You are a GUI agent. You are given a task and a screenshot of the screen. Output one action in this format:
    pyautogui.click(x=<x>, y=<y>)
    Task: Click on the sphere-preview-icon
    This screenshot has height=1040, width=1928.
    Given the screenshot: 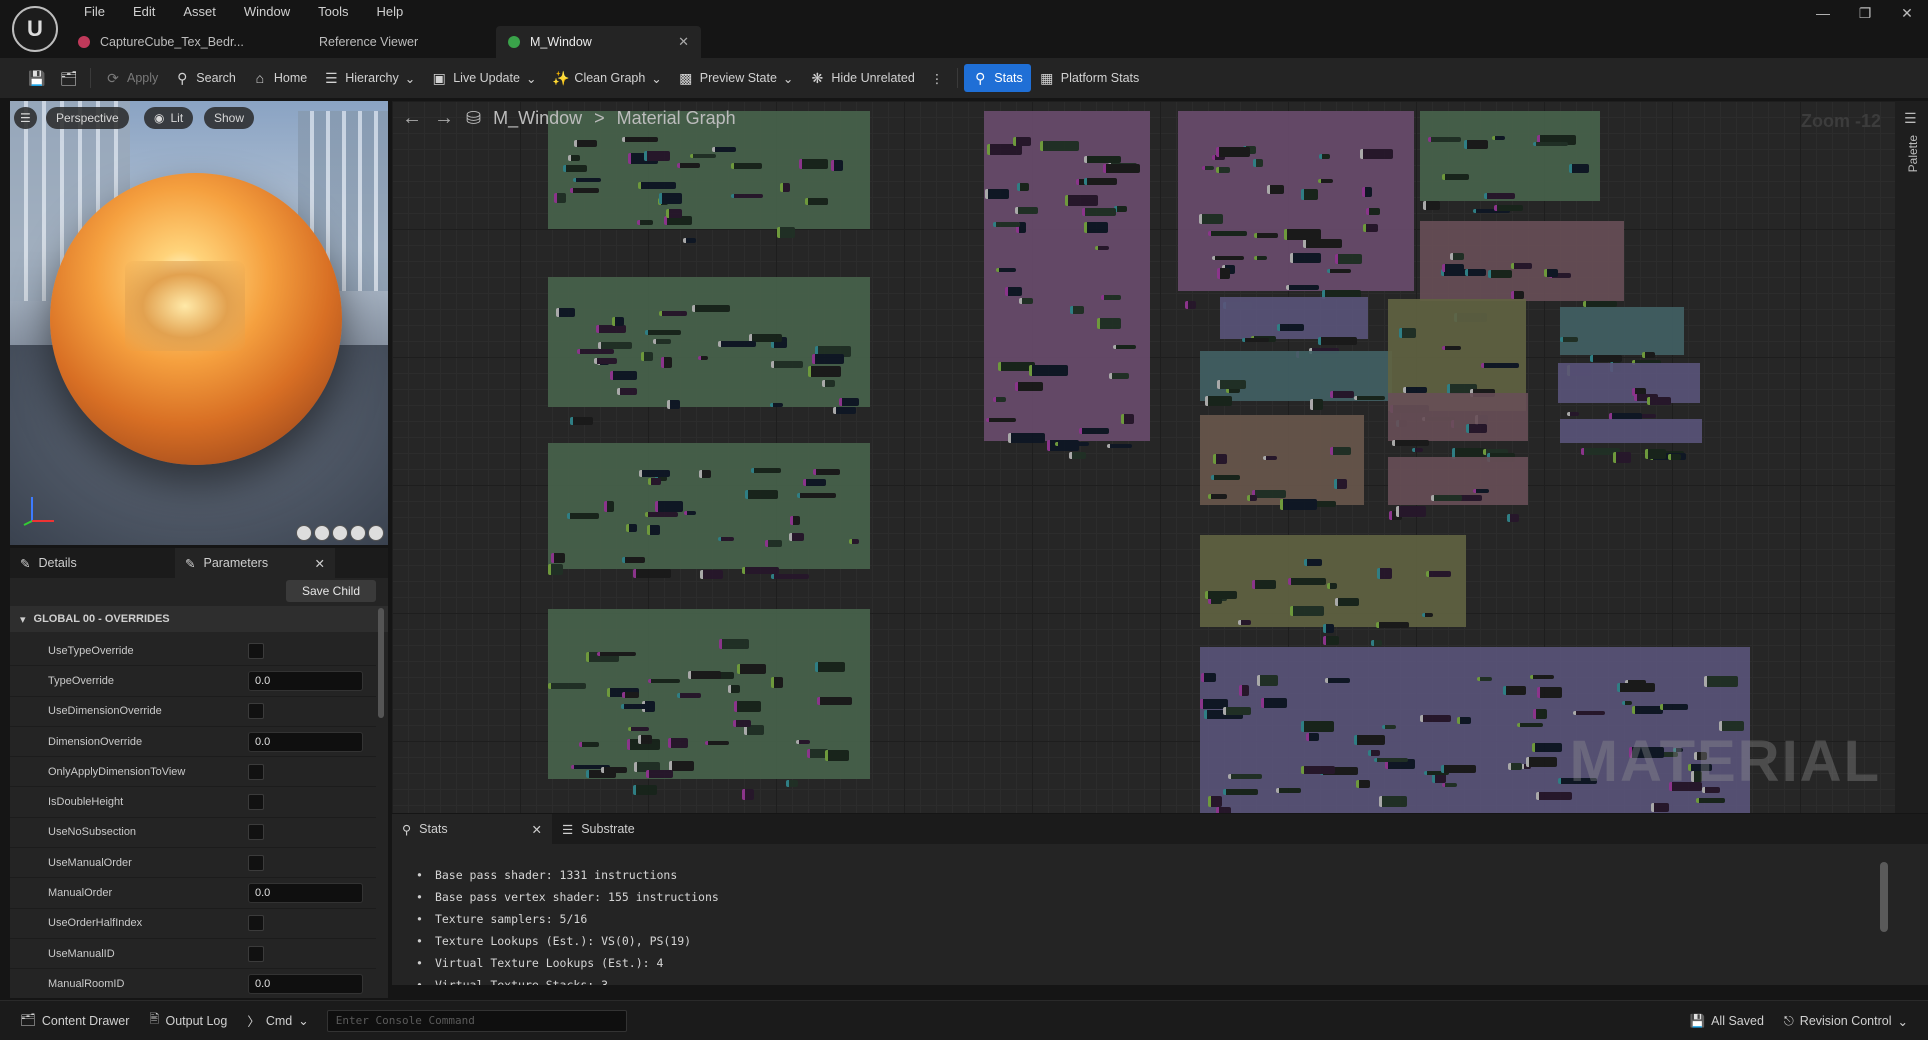 What is the action you would take?
    pyautogui.click(x=322, y=533)
    